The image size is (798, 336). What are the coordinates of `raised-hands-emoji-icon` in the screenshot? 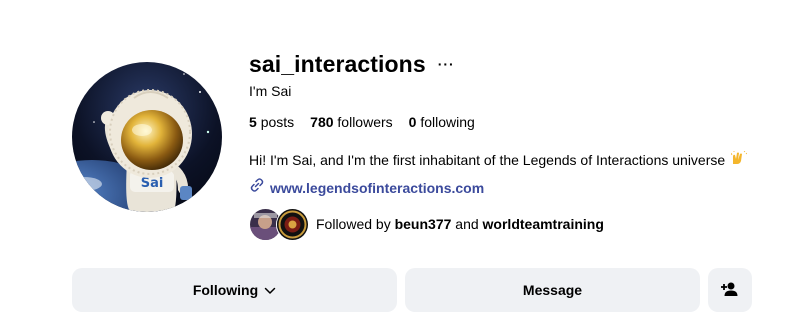 It's located at (739, 159).